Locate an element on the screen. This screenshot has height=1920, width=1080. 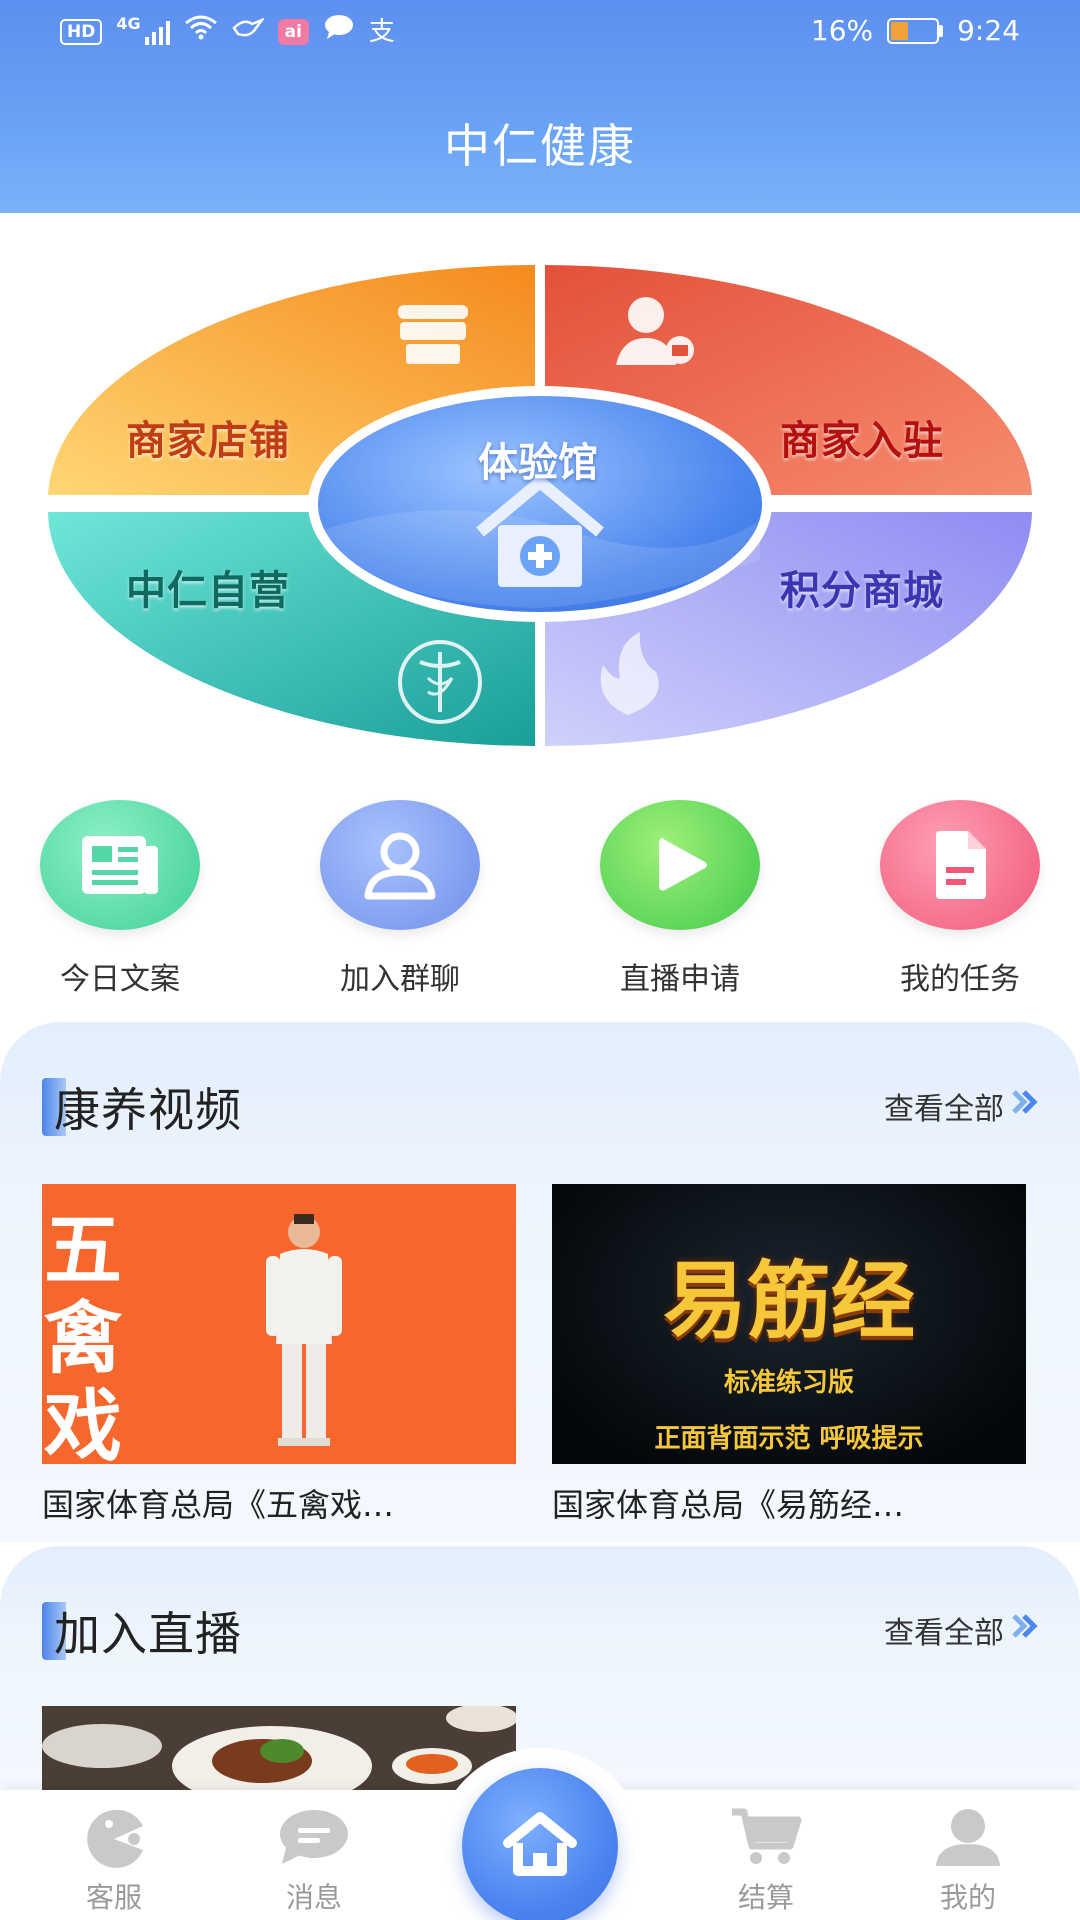
center-label: 体验馆 is located at coordinates (538, 463).